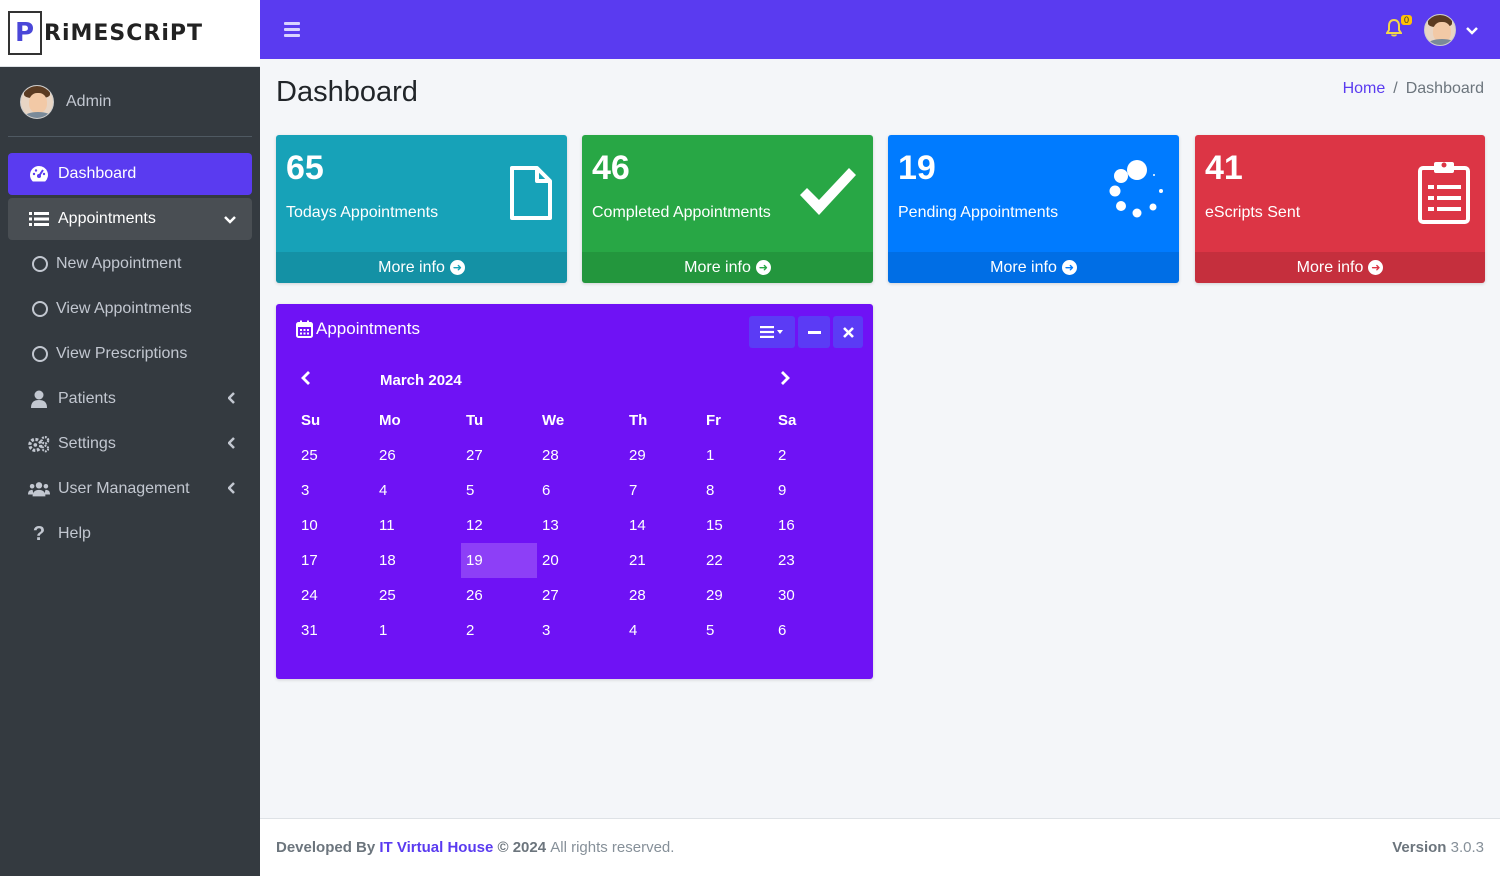 The image size is (1500, 876). I want to click on prev-month-button, so click(306, 380).